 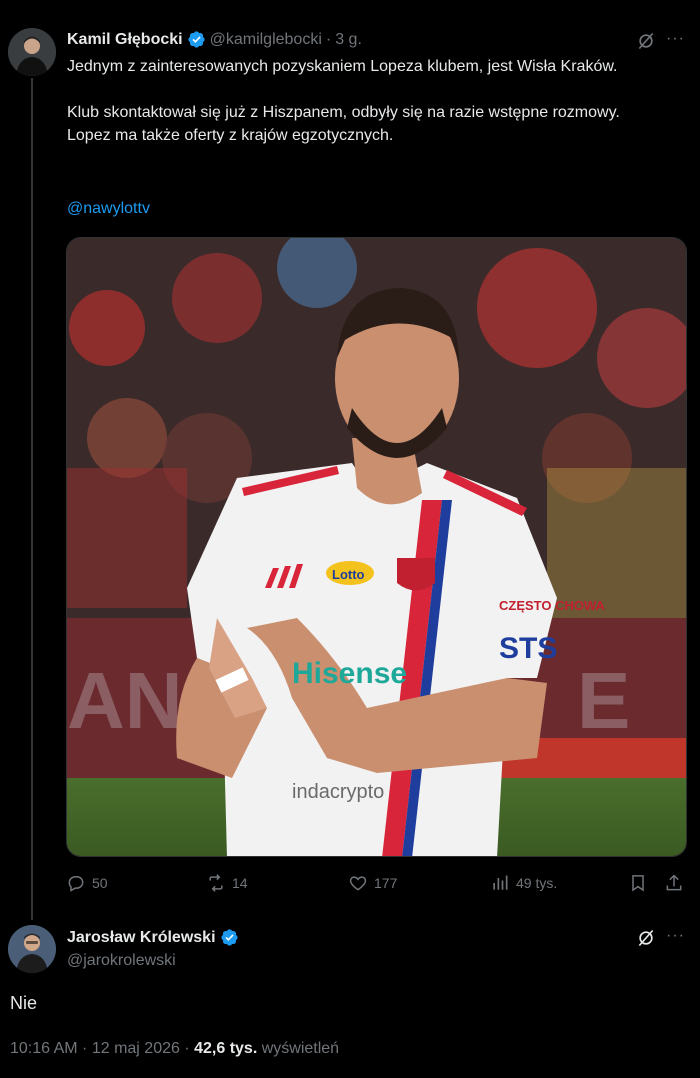 I want to click on share-icon, so click(x=674, y=882).